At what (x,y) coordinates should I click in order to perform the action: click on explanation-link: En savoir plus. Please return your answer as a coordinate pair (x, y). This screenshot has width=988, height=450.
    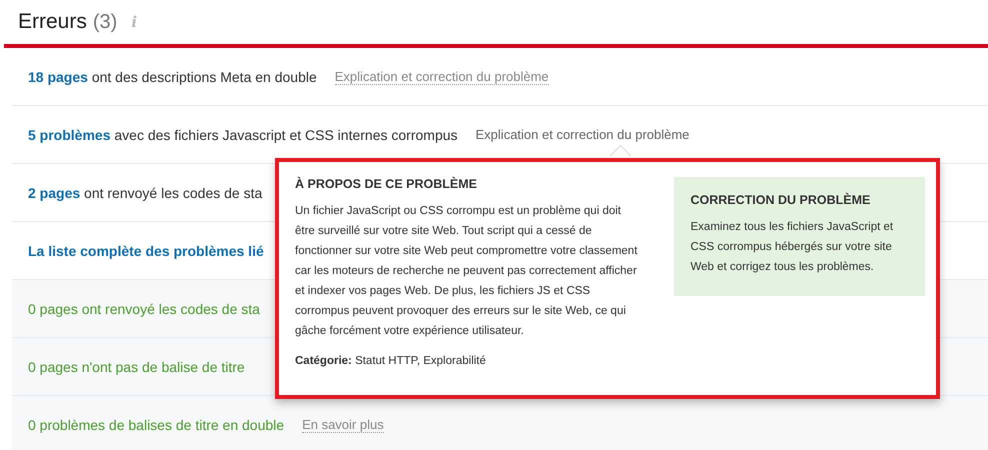
    Looking at the image, I should click on (343, 424).